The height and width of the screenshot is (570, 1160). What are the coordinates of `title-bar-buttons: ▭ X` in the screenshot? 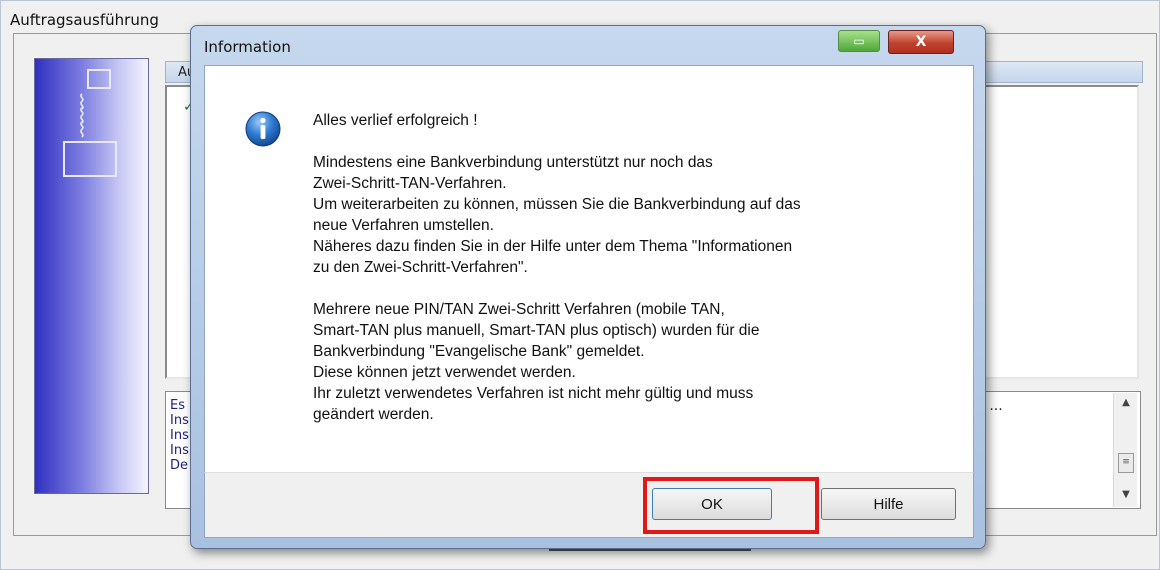 It's located at (896, 42).